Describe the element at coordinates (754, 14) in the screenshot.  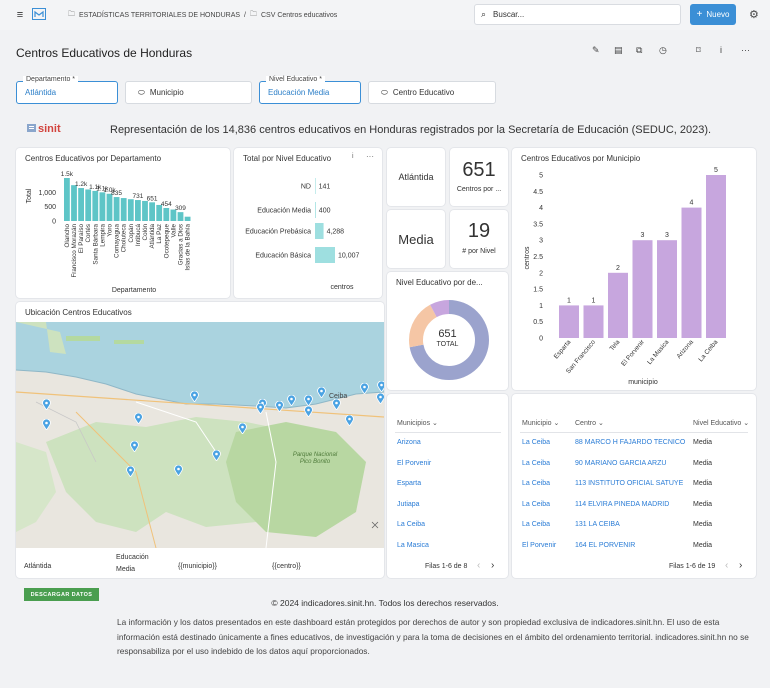
I see `gear-icon: ⚙` at that location.